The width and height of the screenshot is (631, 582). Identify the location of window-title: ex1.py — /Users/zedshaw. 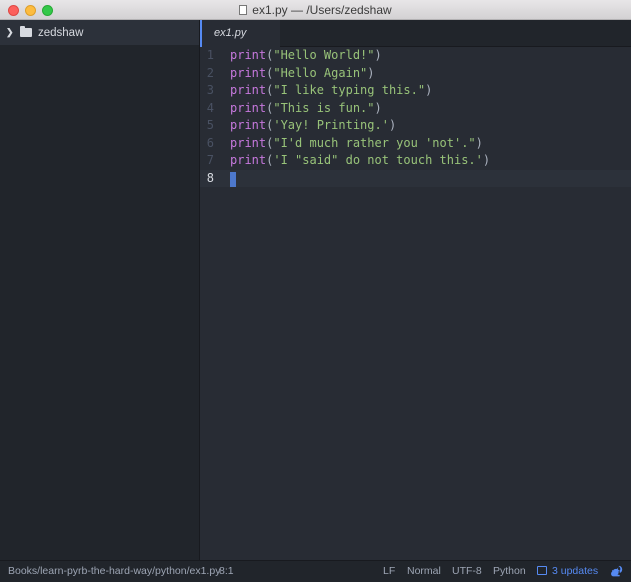
(315, 10).